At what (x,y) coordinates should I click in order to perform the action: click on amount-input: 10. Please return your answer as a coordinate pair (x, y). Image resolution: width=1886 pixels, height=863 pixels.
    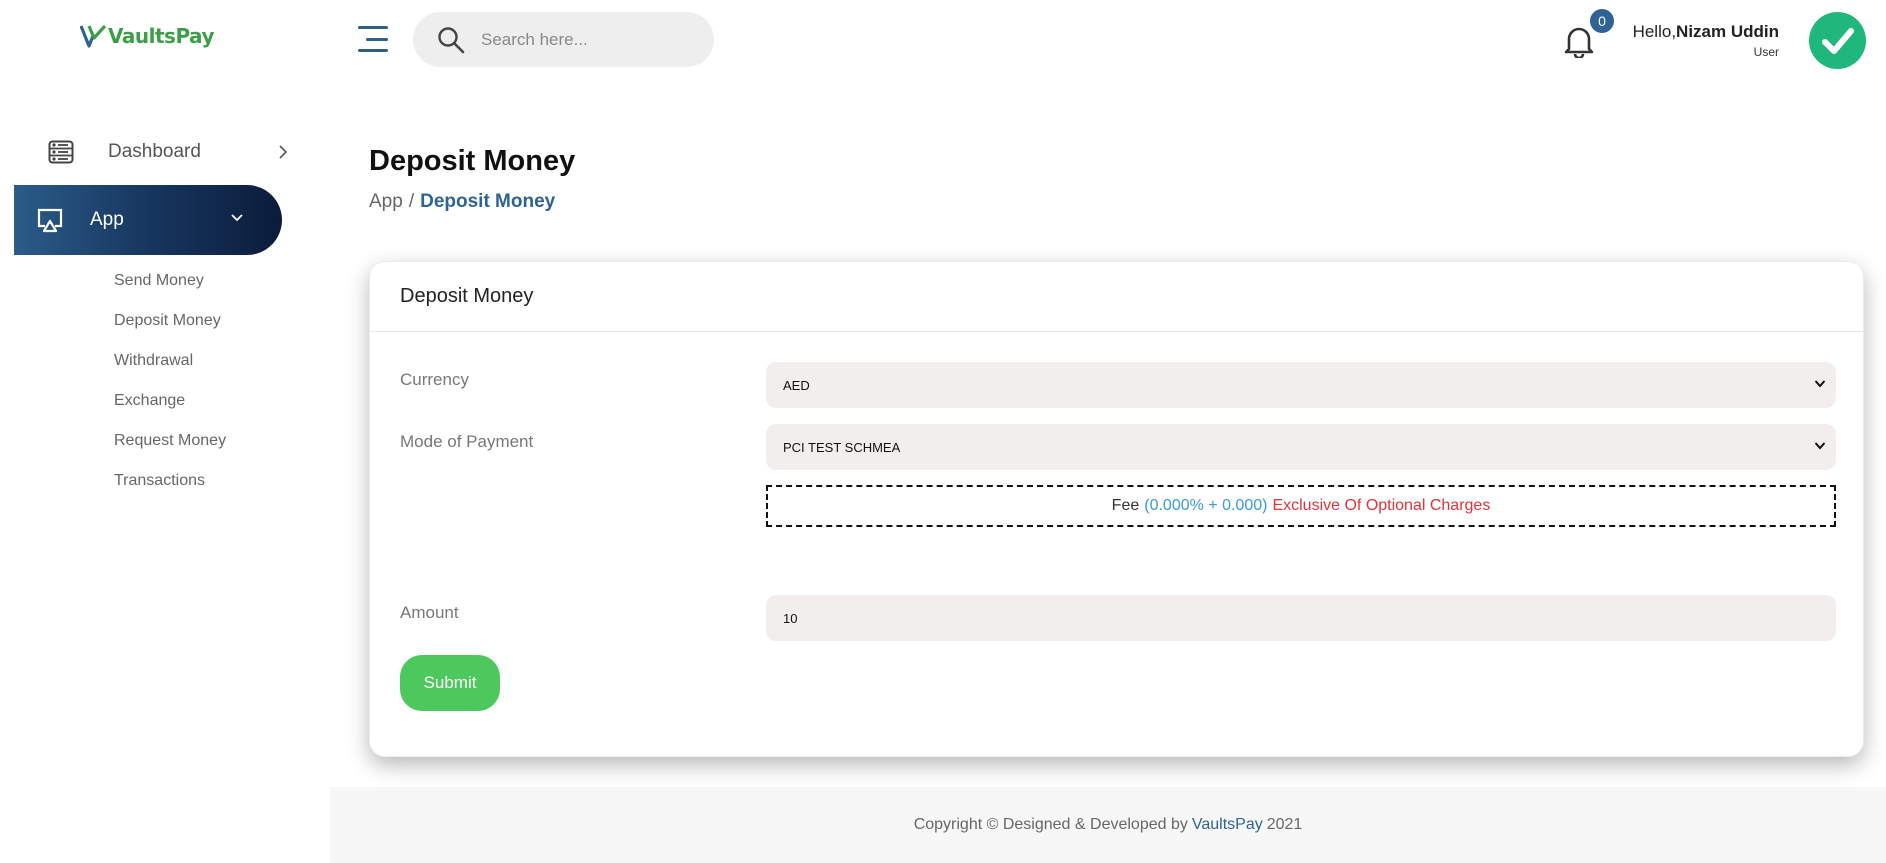
    Looking at the image, I should click on (1301, 618).